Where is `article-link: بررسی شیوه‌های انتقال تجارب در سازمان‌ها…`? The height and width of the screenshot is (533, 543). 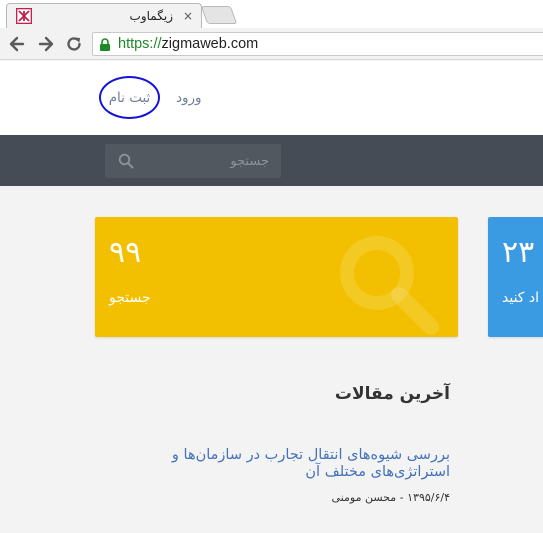 article-link: بررسی شیوه‌های انتقال تجارب در سازمان‌ها… is located at coordinates (300, 464).